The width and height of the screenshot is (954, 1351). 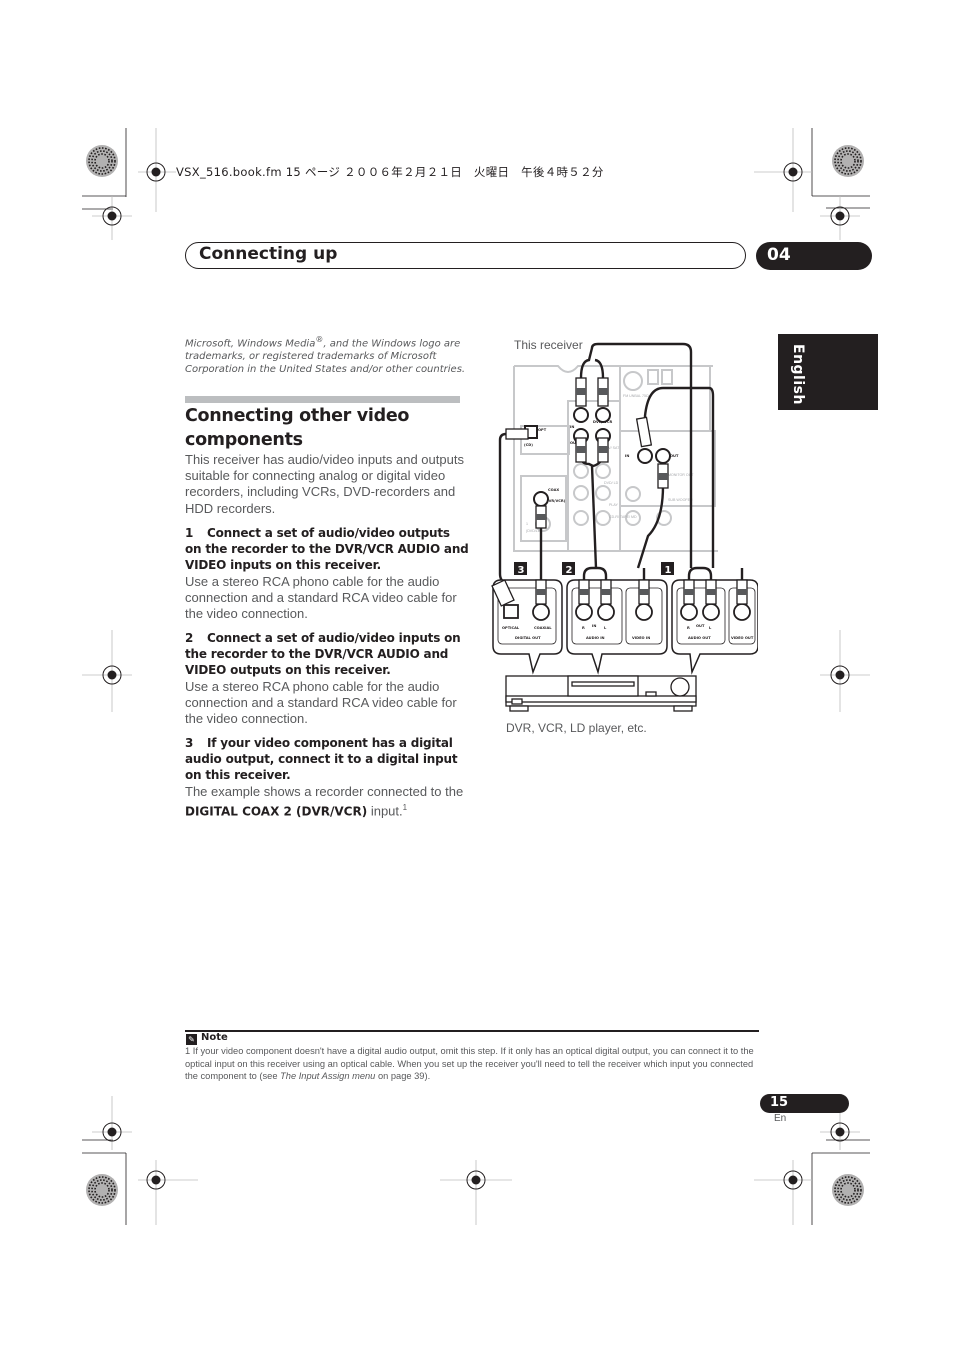 I want to click on fm-label: FM UNBAL 75Ω, so click(x=636, y=396).